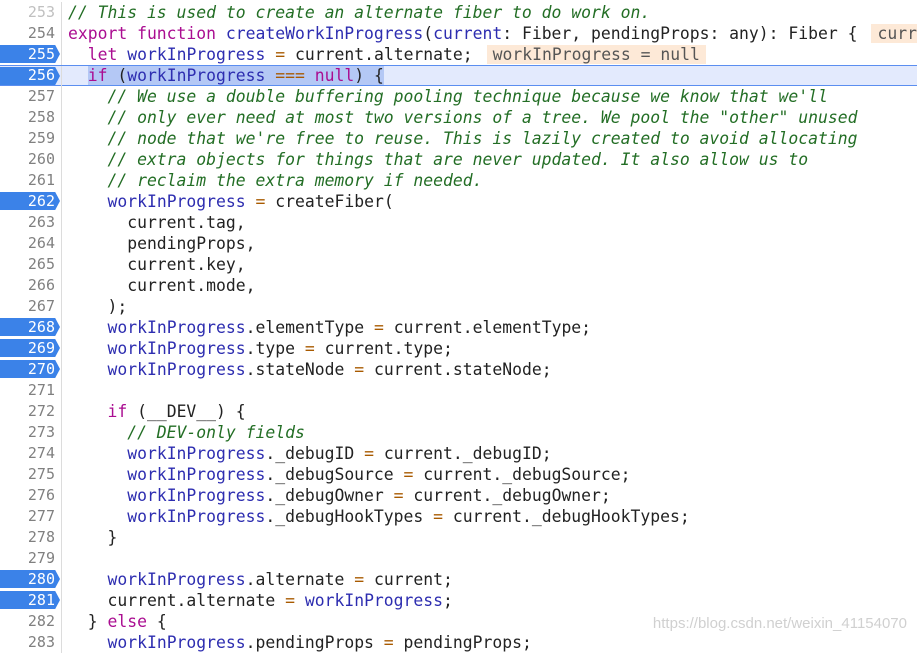  I want to click on line-number: 261, so click(31, 180).